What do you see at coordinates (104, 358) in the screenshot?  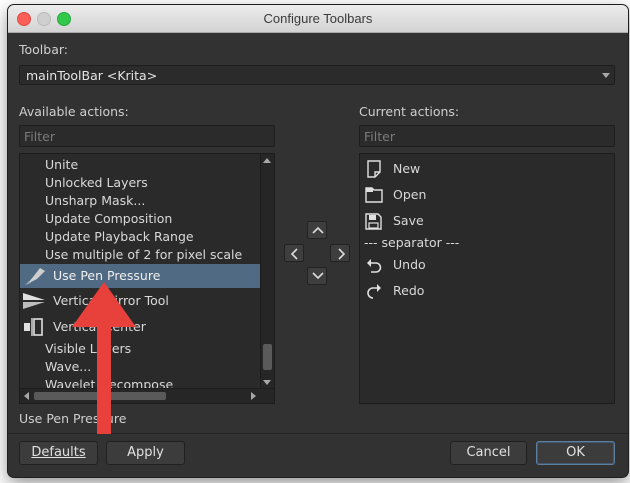 I see `annotation-arrow-icon` at bounding box center [104, 358].